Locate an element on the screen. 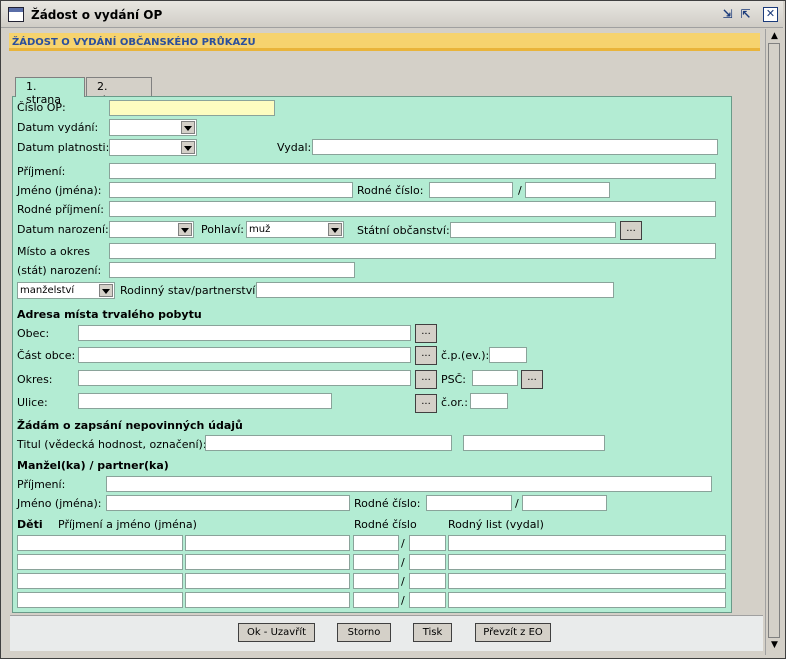 The image size is (786, 659). datum-vydani-combo is located at coordinates (153, 127).